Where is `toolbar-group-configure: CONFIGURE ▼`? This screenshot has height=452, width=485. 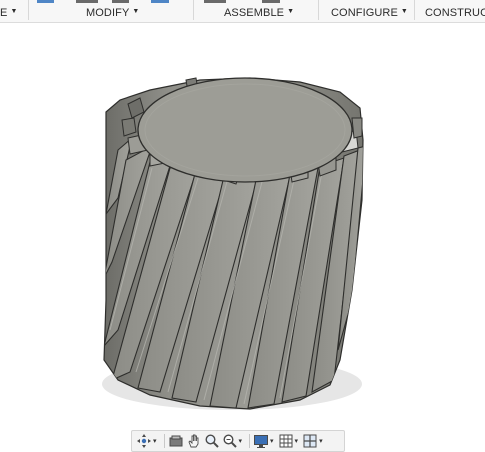
toolbar-group-configure: CONFIGURE ▼ is located at coordinates (369, 11).